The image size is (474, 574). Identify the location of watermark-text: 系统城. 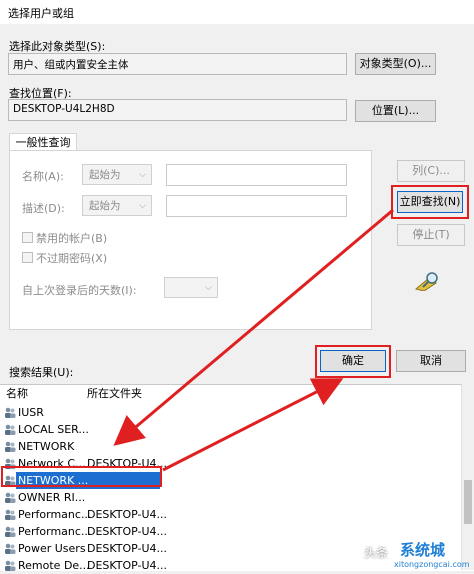
(423, 550).